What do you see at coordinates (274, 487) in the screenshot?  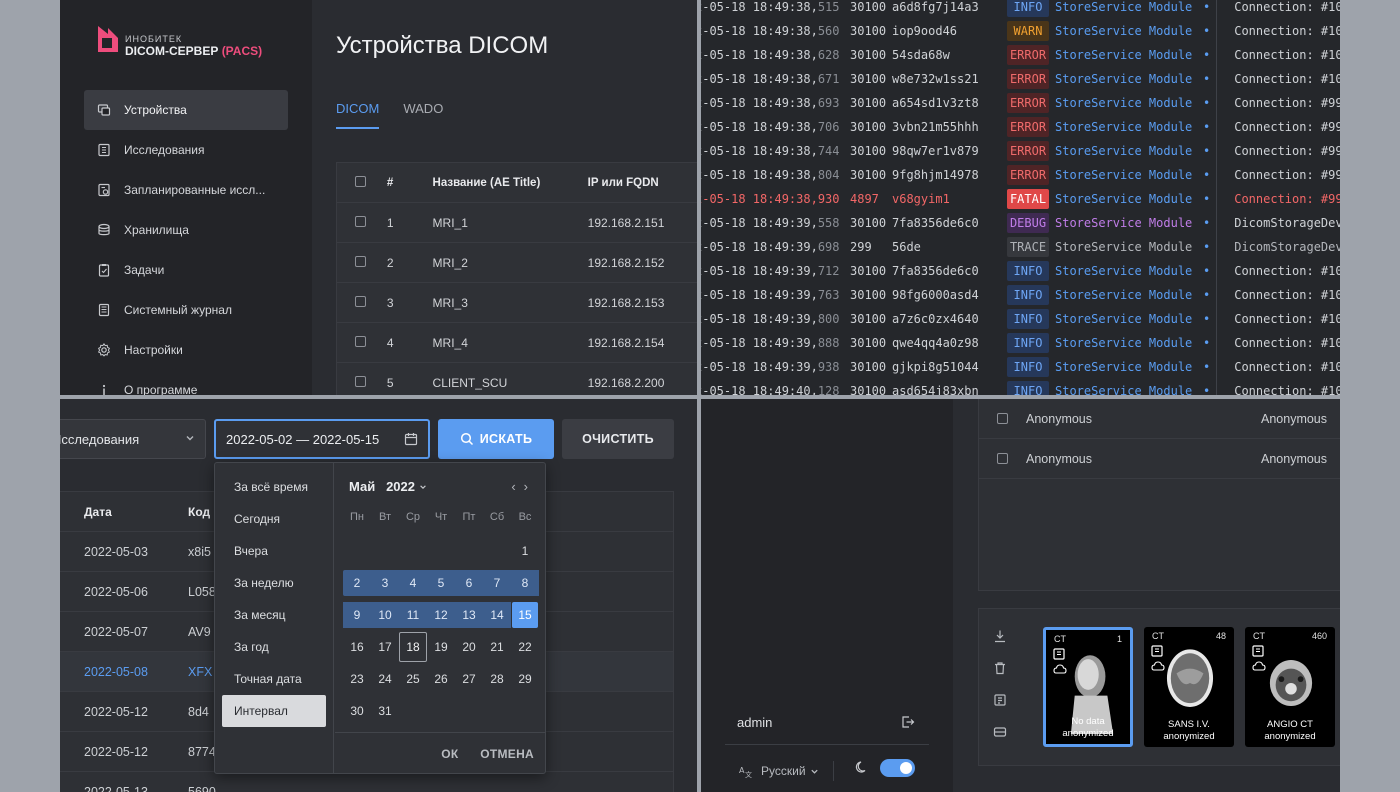 I see `preset-option: За всё время` at bounding box center [274, 487].